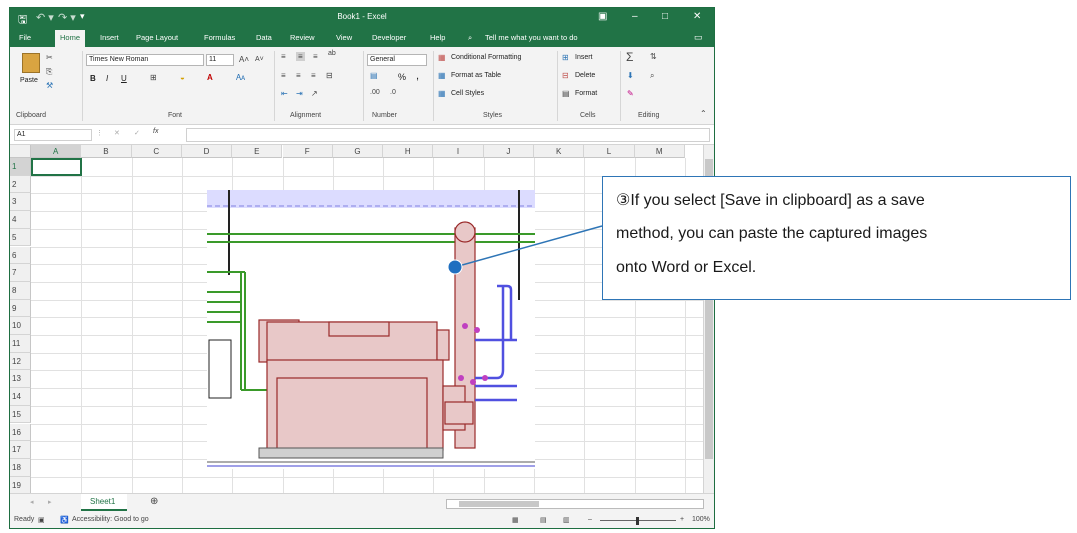  Describe the element at coordinates (566, 93) in the screenshot. I see `format-cells-icon: ▤` at that location.